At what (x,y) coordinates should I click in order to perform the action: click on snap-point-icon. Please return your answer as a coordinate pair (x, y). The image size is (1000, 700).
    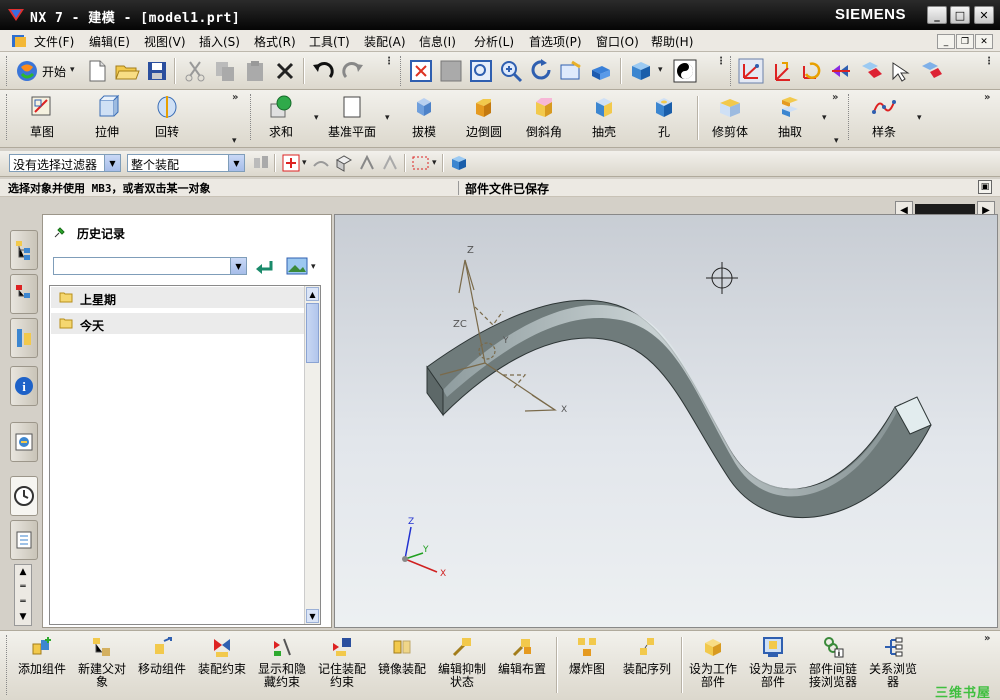
    Looking at the image, I should click on (291, 163).